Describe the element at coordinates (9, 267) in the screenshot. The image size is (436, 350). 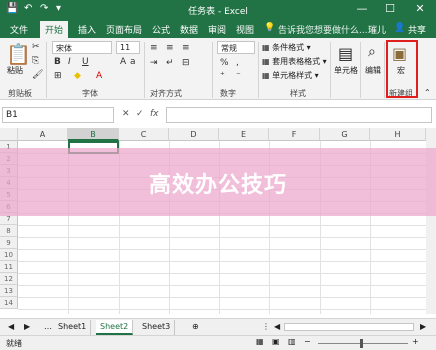
I see `row-header: 11` at that location.